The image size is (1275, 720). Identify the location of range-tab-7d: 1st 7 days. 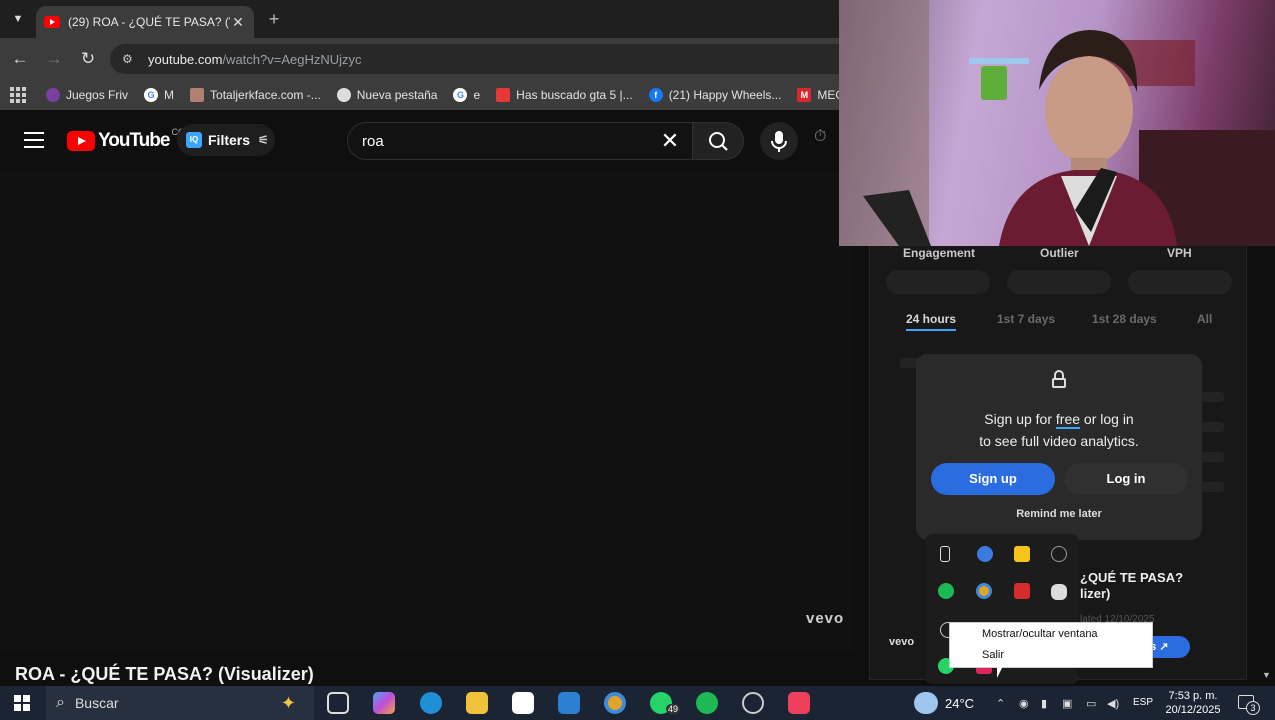
(1026, 319).